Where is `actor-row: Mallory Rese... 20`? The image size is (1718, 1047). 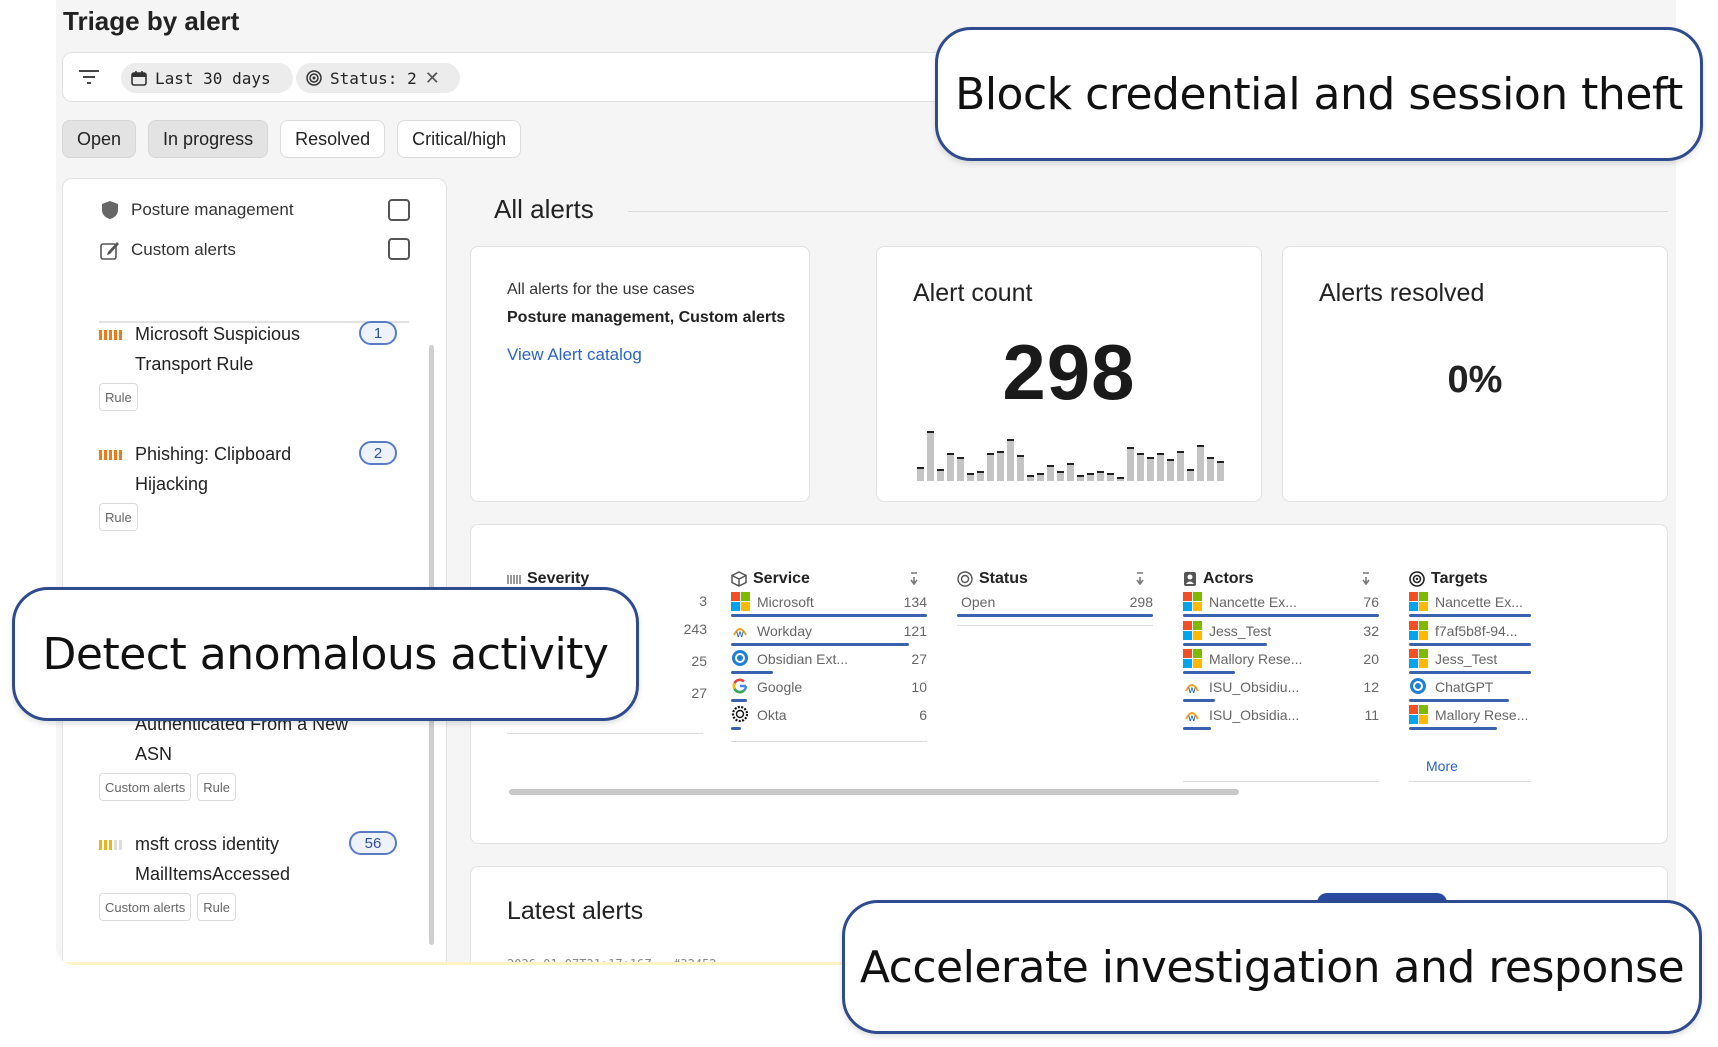 actor-row: Mallory Rese... 20 is located at coordinates (1281, 660).